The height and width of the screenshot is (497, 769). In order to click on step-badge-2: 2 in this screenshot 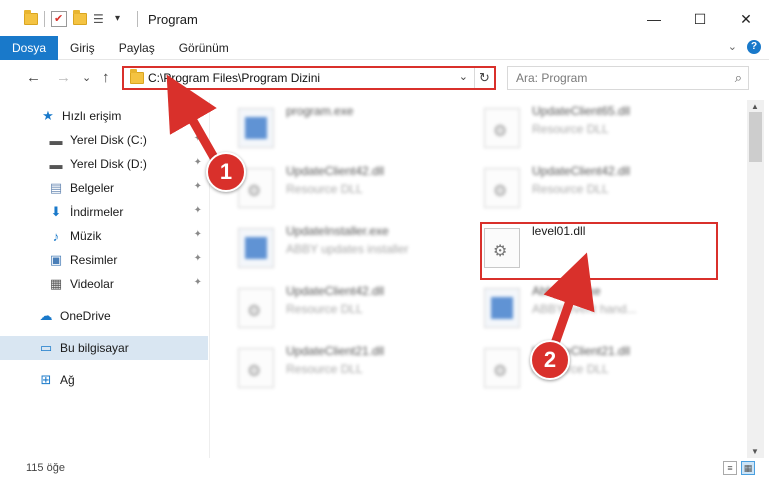, I will do `click(550, 360)`.